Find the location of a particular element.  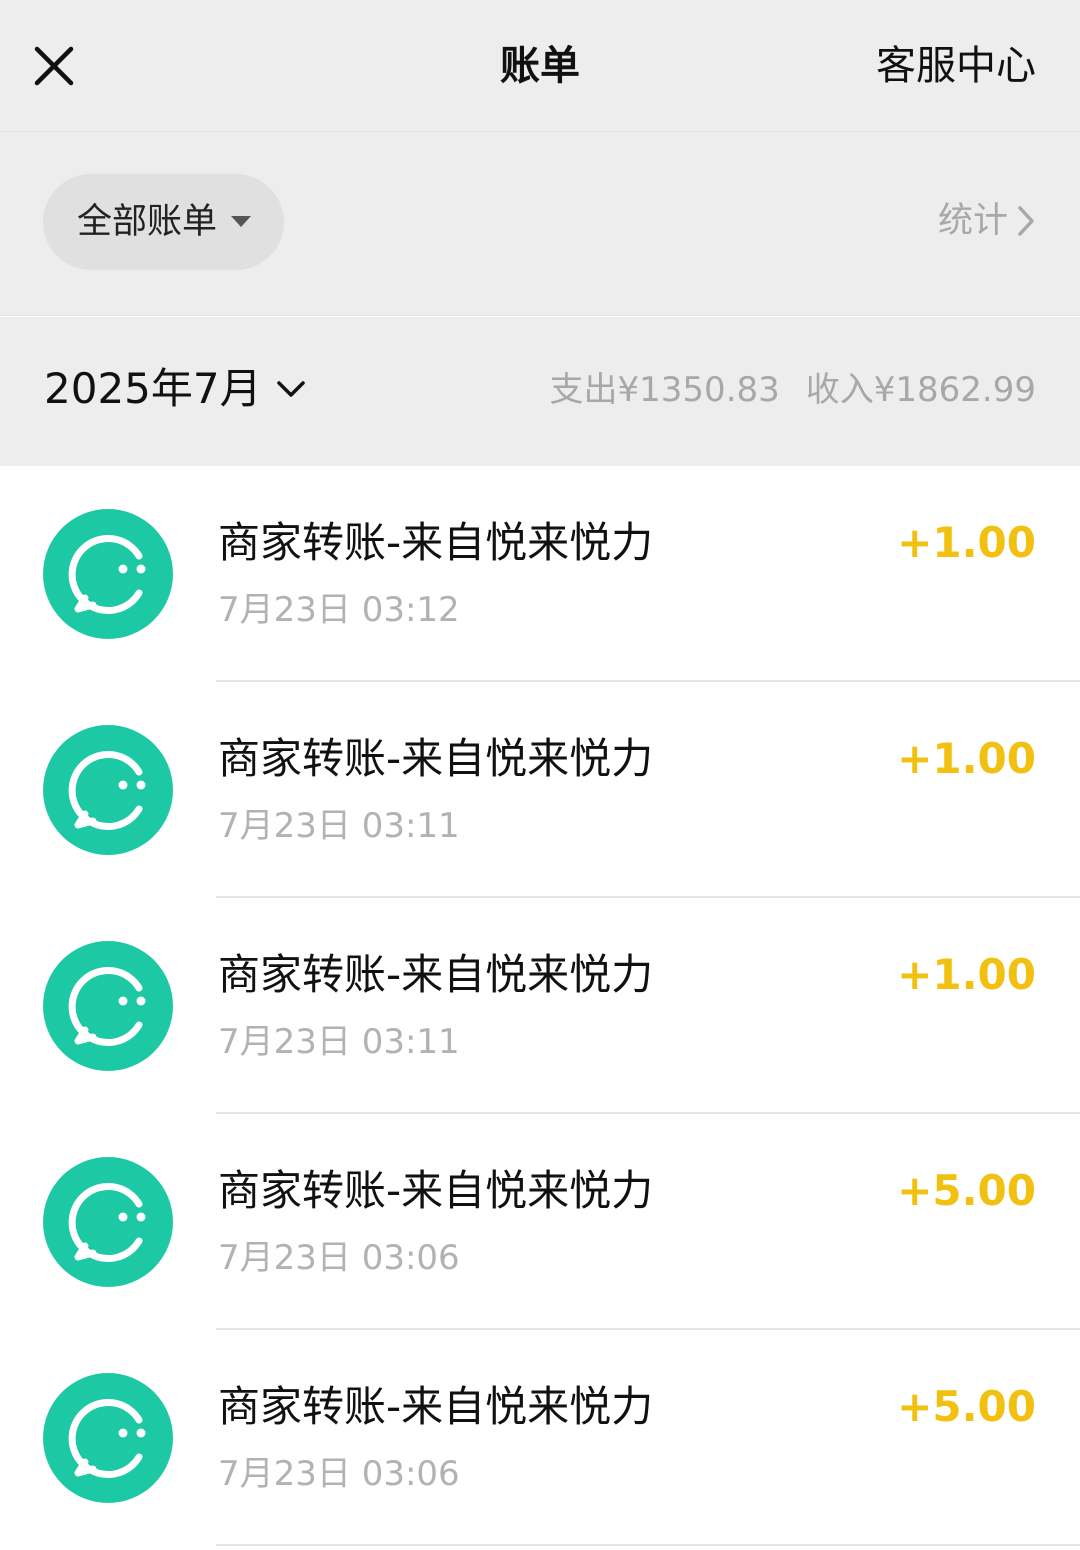

caret-down-icon is located at coordinates (241, 222).